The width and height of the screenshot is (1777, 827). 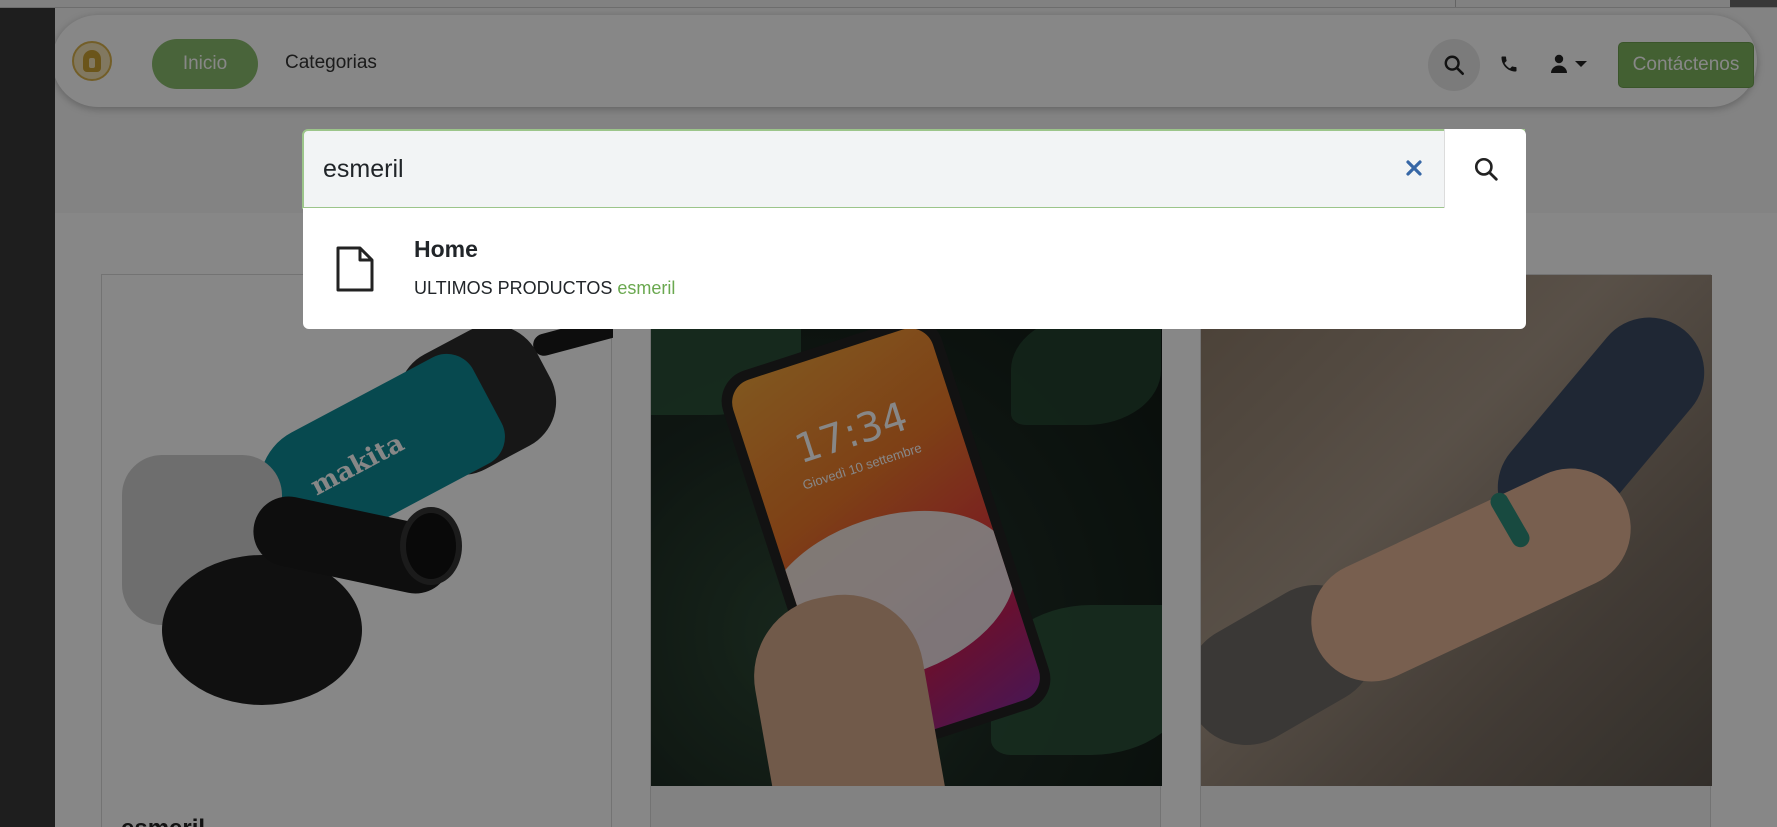 I want to click on close-icon, so click(x=1414, y=168).